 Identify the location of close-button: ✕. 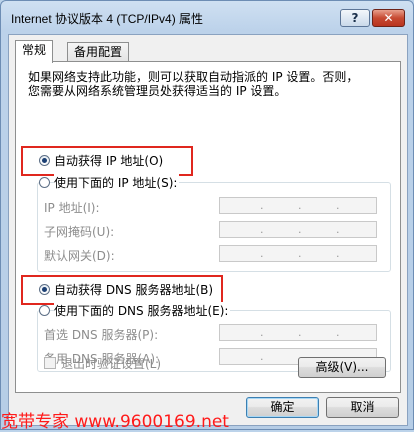
(388, 18).